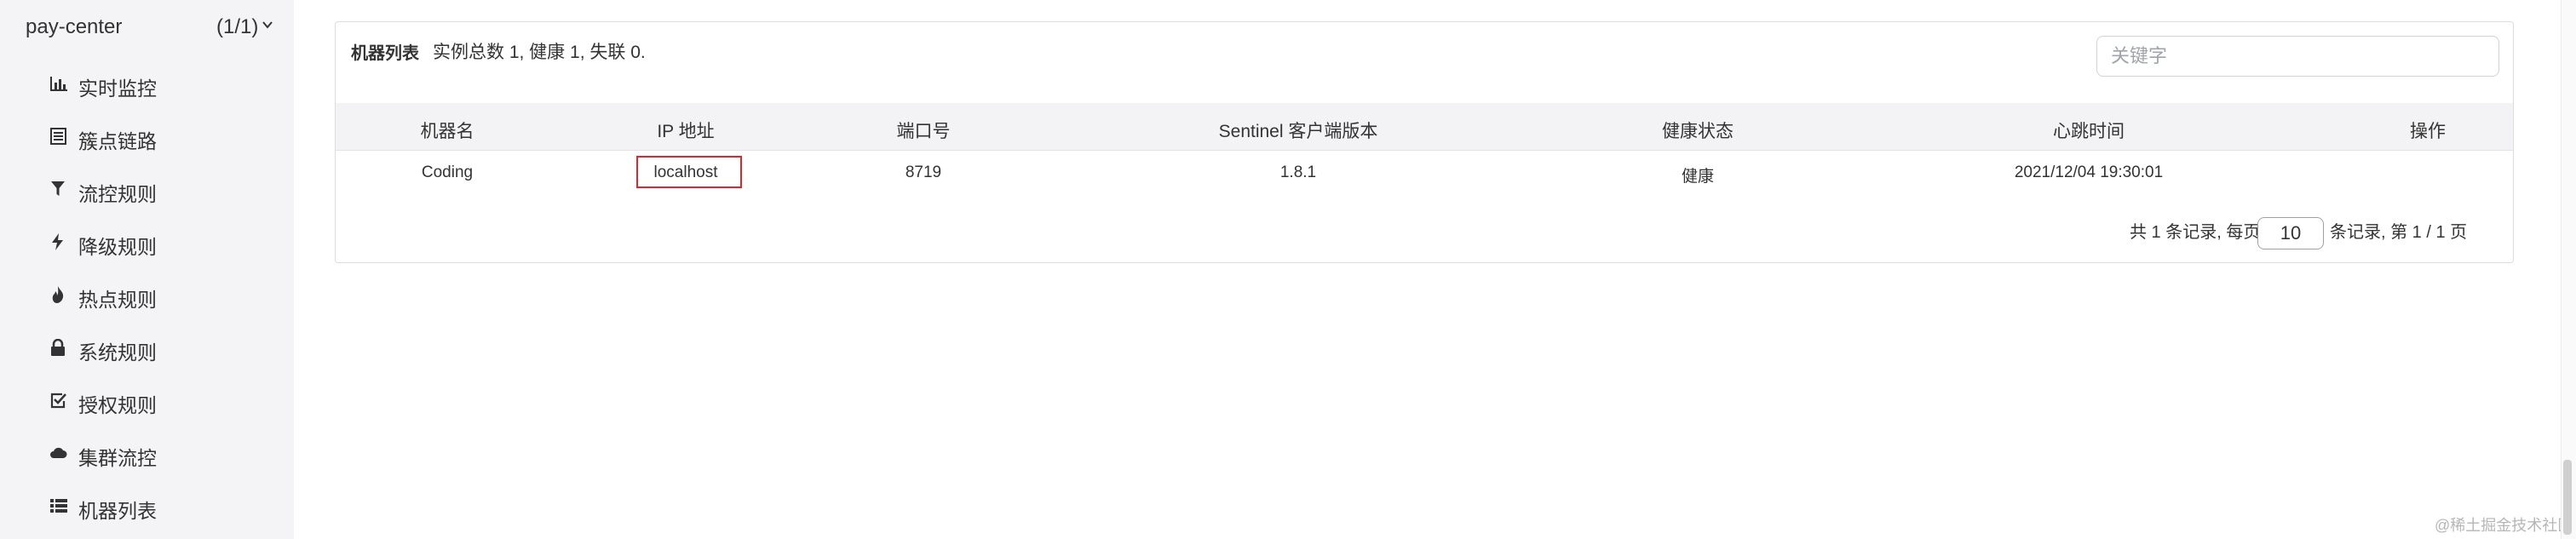 The width and height of the screenshot is (2576, 539). Describe the element at coordinates (117, 352) in the screenshot. I see `sidebar-item-label: 系统规则` at that location.